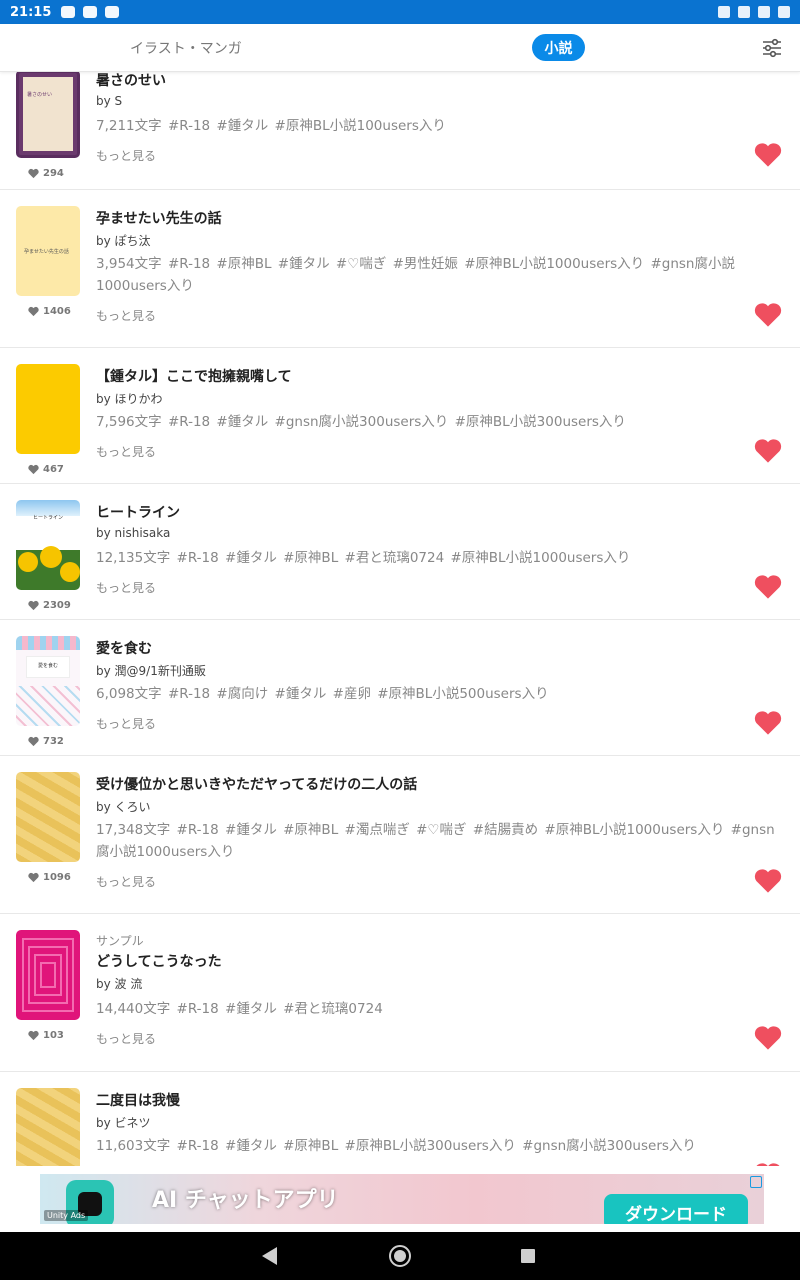  What do you see at coordinates (764, 12) in the screenshot?
I see `wifi-icon` at bounding box center [764, 12].